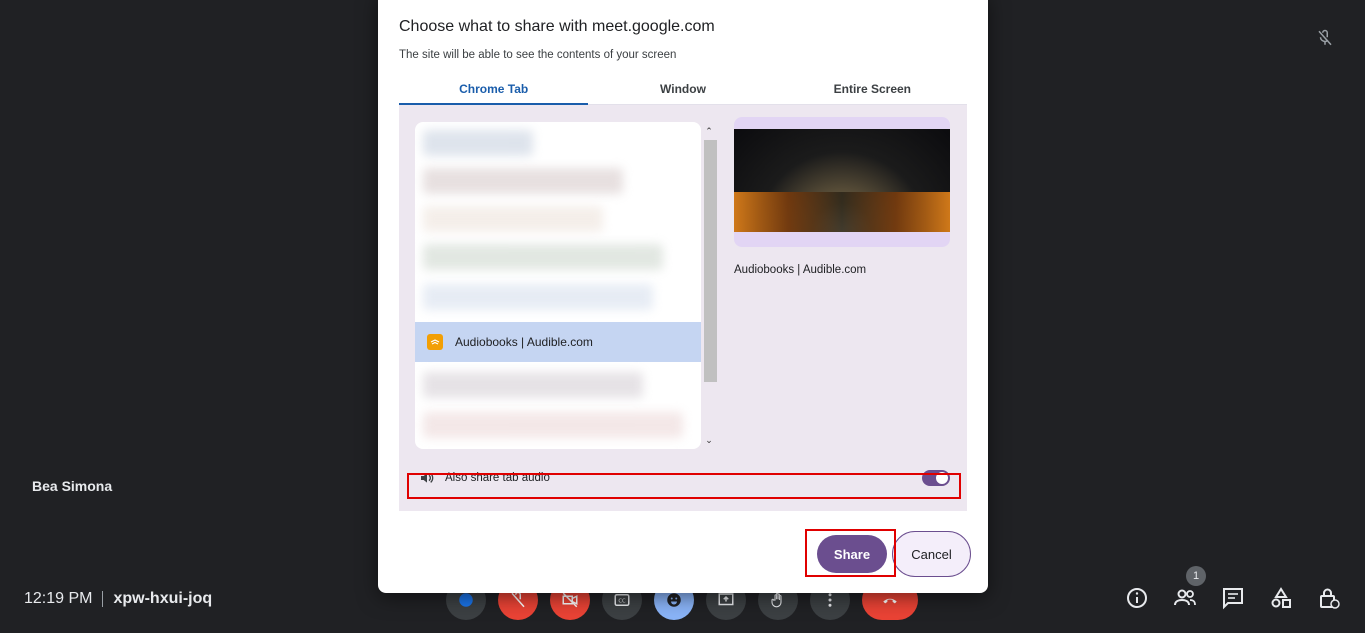 The width and height of the screenshot is (1365, 633). I want to click on info-icon, so click(1137, 598).